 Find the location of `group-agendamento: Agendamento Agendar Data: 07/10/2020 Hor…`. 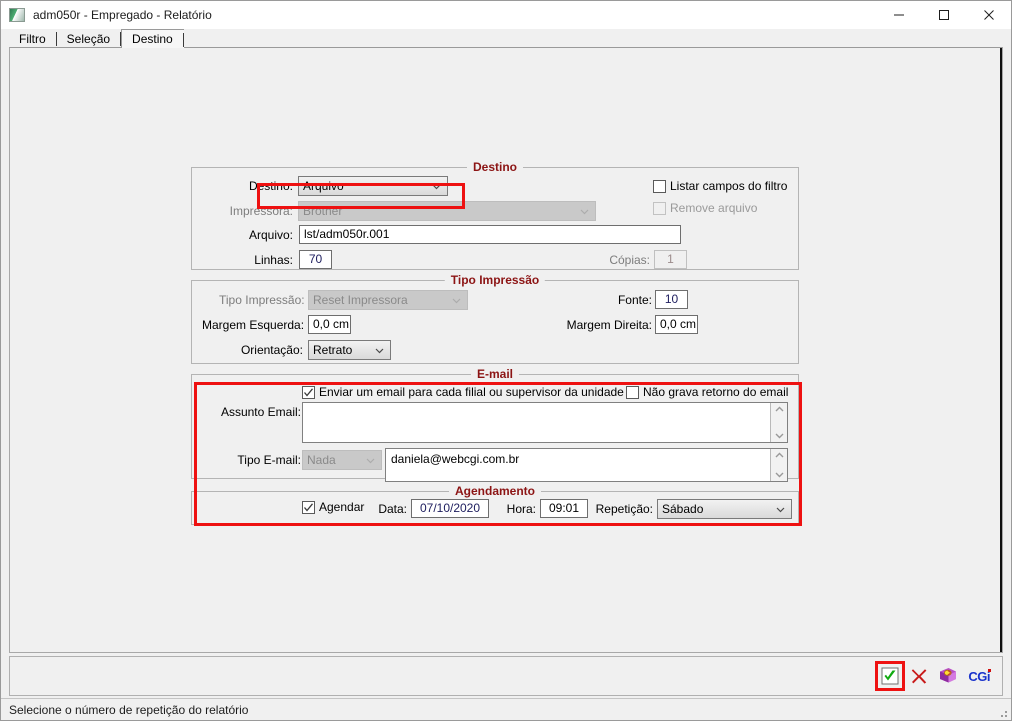

group-agendamento: Agendamento Agendar Data: 07/10/2020 Hor… is located at coordinates (495, 504).